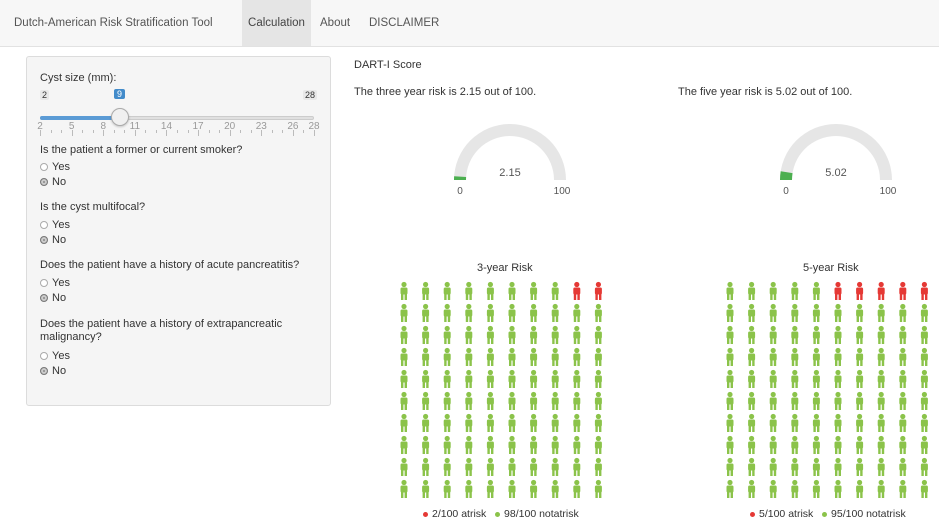 Image resolution: width=939 pixels, height=522 pixels. What do you see at coordinates (135, 126) in the screenshot?
I see `slider-tick-label: 11` at bounding box center [135, 126].